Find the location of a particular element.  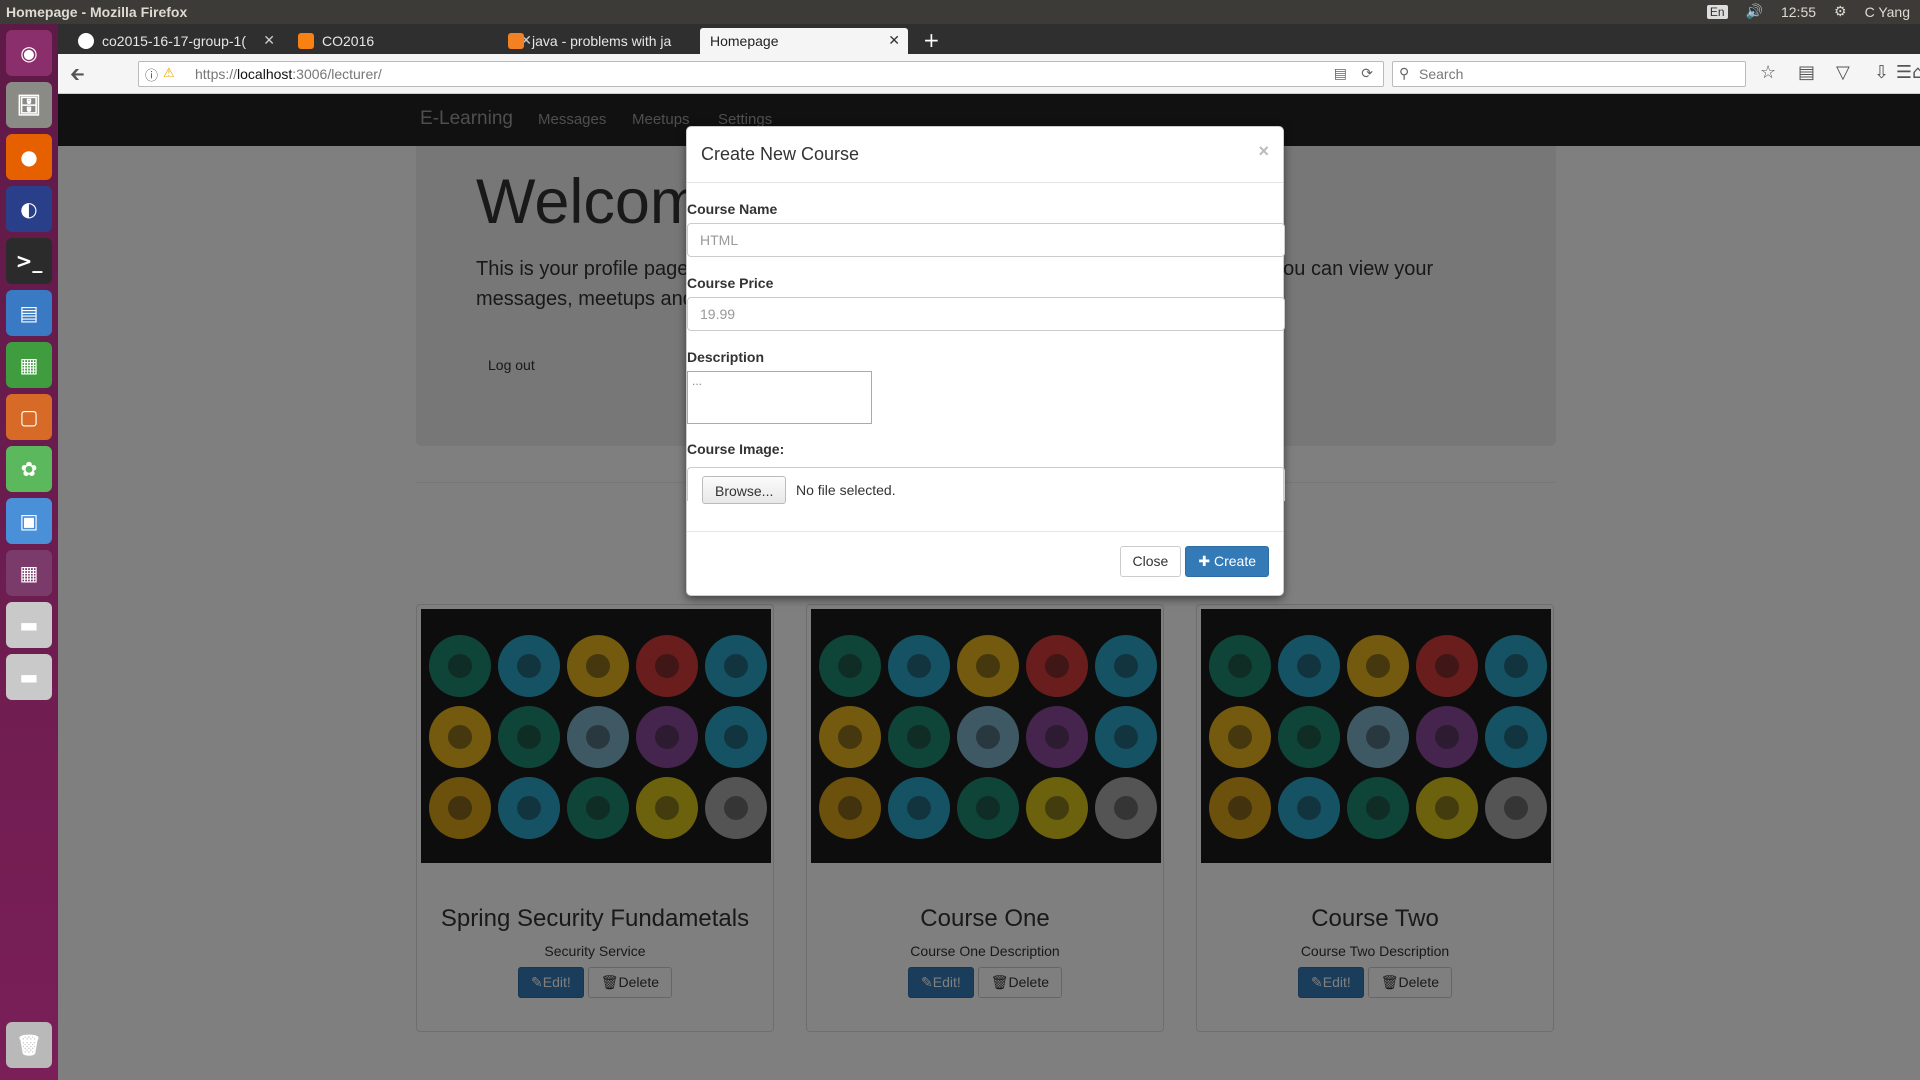

course-image-input: Browse... No file selected. is located at coordinates (986, 485).